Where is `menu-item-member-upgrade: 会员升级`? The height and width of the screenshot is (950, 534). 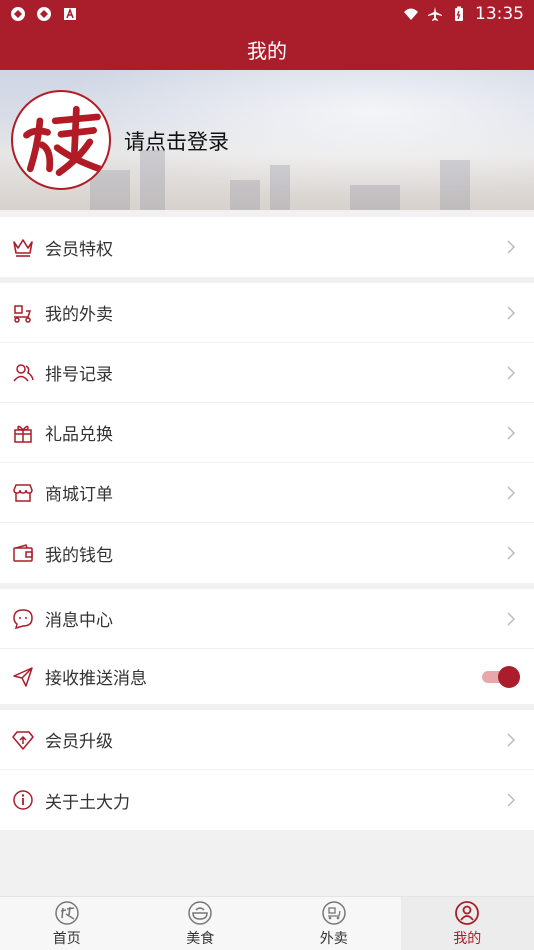
menu-item-member-upgrade: 会员升级 is located at coordinates (267, 740).